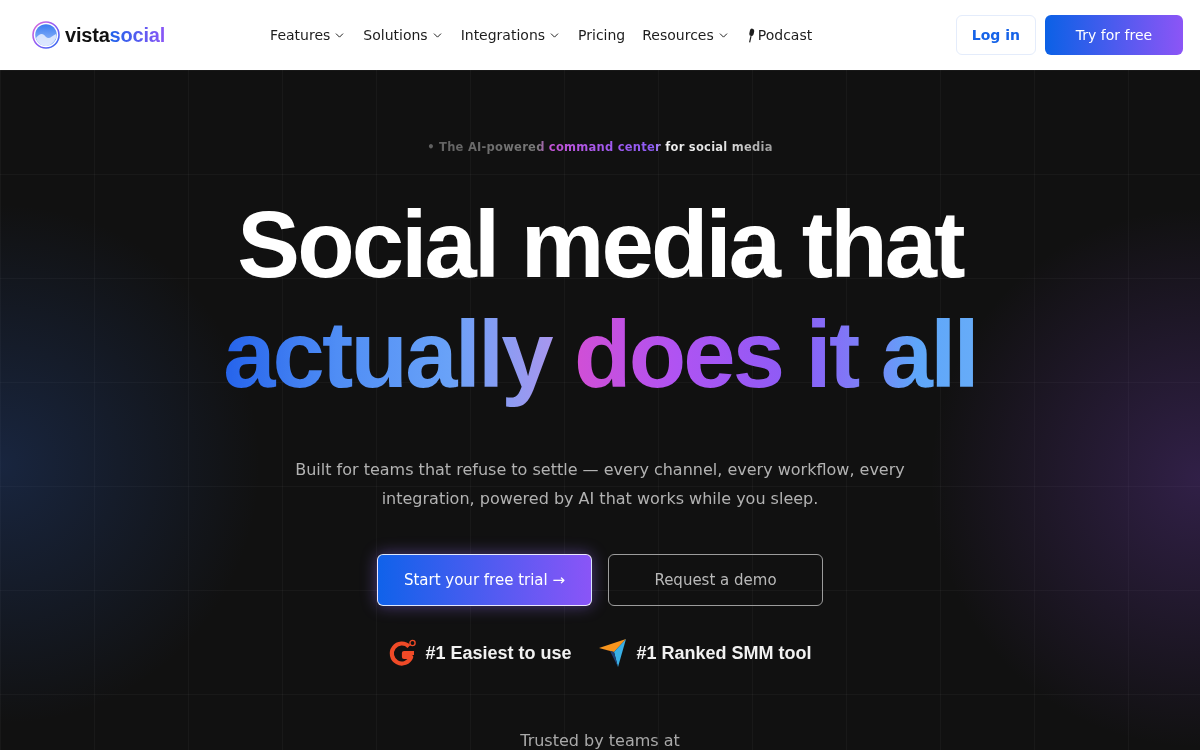 The width and height of the screenshot is (1200, 750). Describe the element at coordinates (600, 147) in the screenshot. I see `hero-tagline: • The AI-powered command center for social media` at that location.